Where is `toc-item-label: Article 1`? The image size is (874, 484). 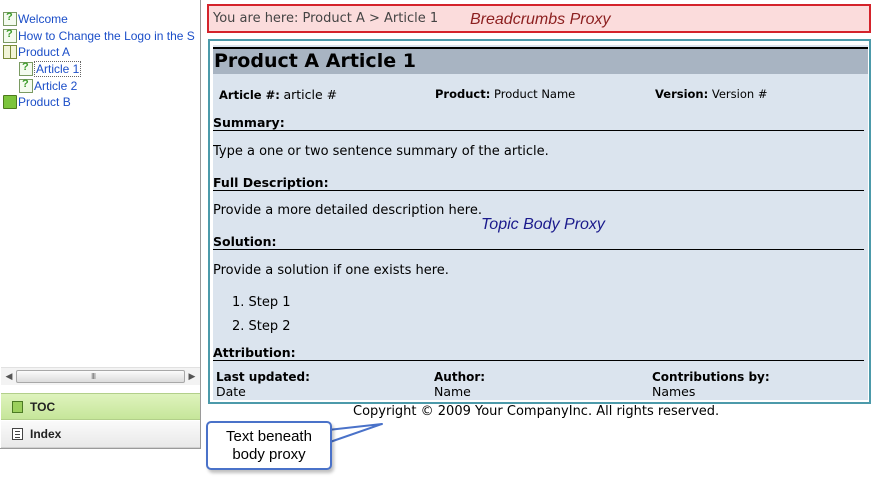 toc-item-label: Article 1 is located at coordinates (58, 69).